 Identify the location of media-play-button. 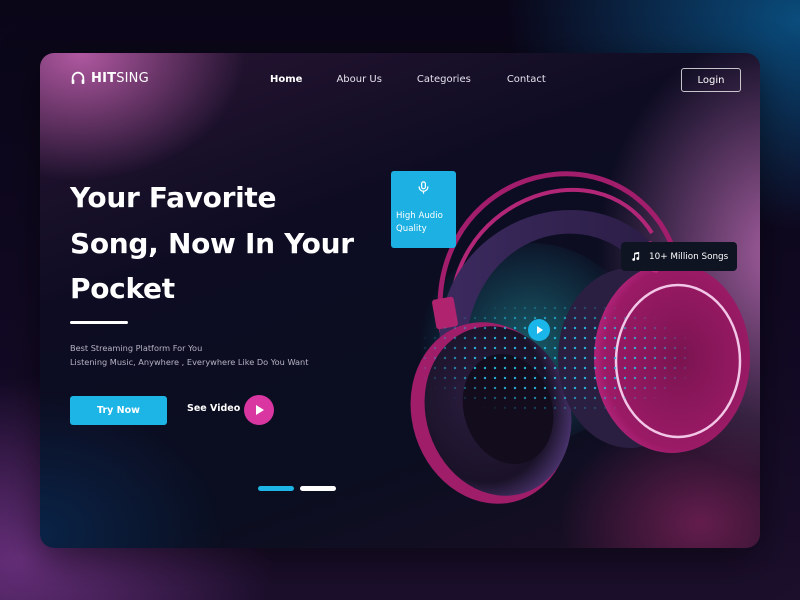
(539, 330).